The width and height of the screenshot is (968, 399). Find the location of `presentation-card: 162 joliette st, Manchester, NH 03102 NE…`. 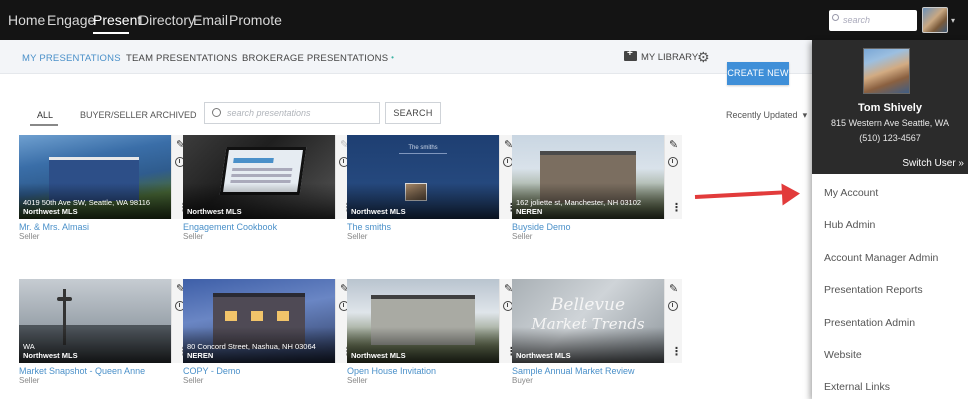

presentation-card: 162 joliette st, Manchester, NH 03102 NE… is located at coordinates (597, 188).